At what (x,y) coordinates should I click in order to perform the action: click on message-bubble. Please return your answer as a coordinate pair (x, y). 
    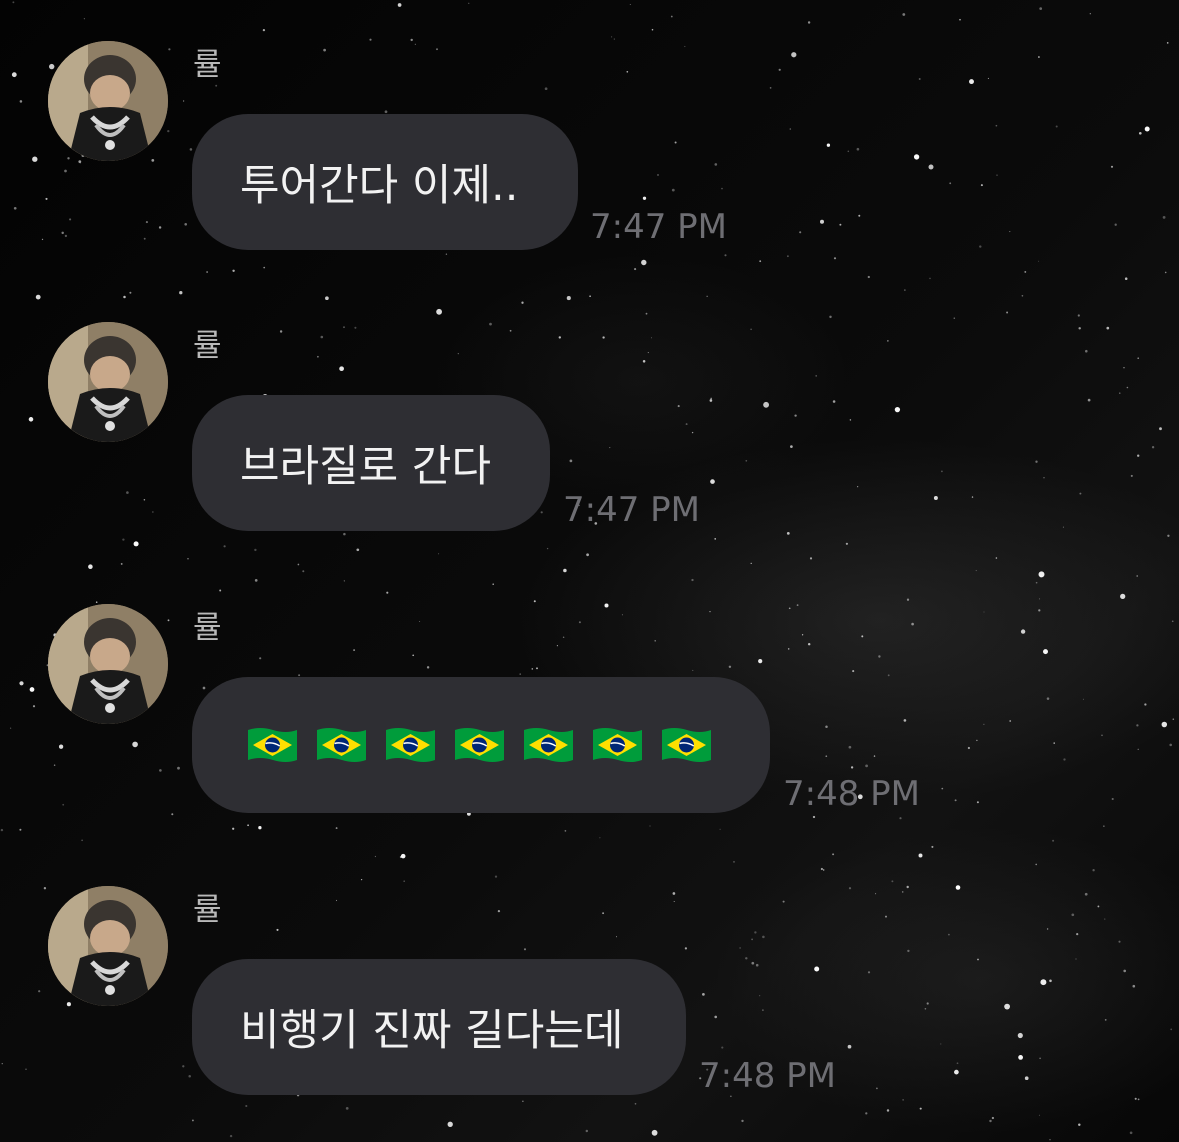
    Looking at the image, I should click on (481, 745).